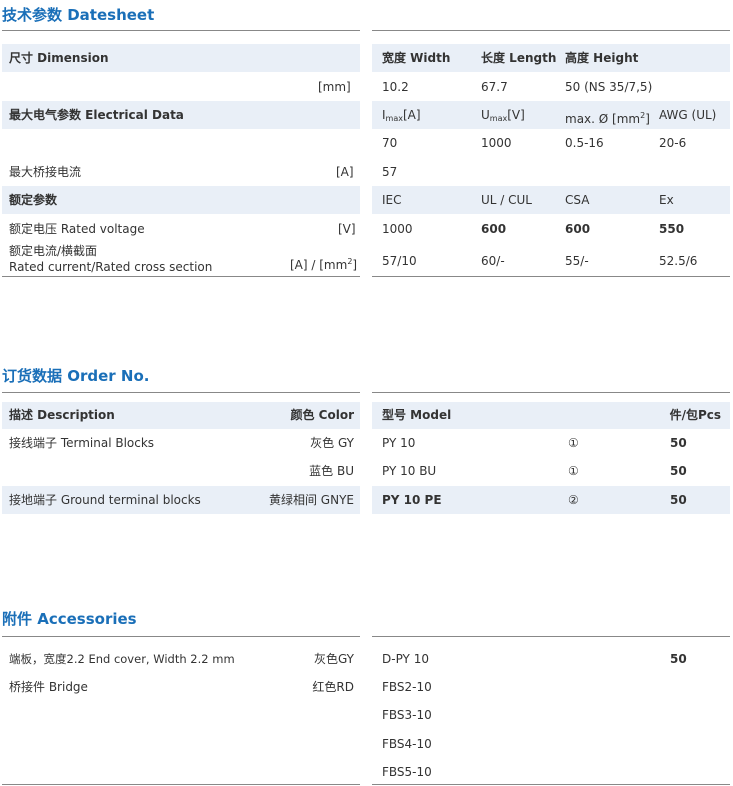  Describe the element at coordinates (578, 229) in the screenshot. I see `rated-voltage-csa: 600` at that location.